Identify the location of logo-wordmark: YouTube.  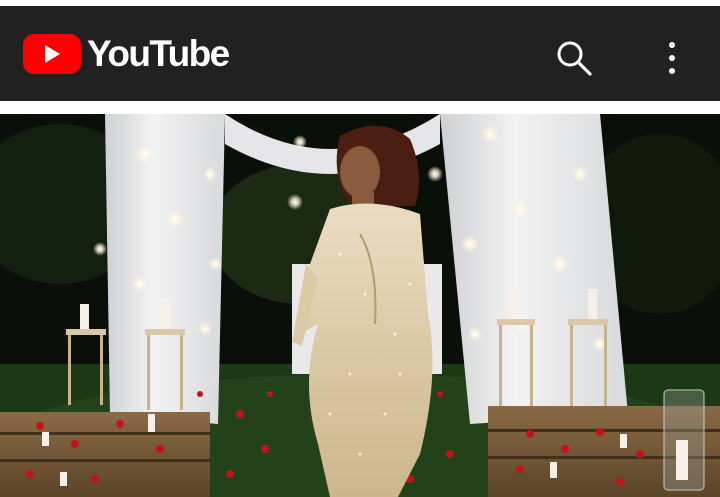
(158, 53).